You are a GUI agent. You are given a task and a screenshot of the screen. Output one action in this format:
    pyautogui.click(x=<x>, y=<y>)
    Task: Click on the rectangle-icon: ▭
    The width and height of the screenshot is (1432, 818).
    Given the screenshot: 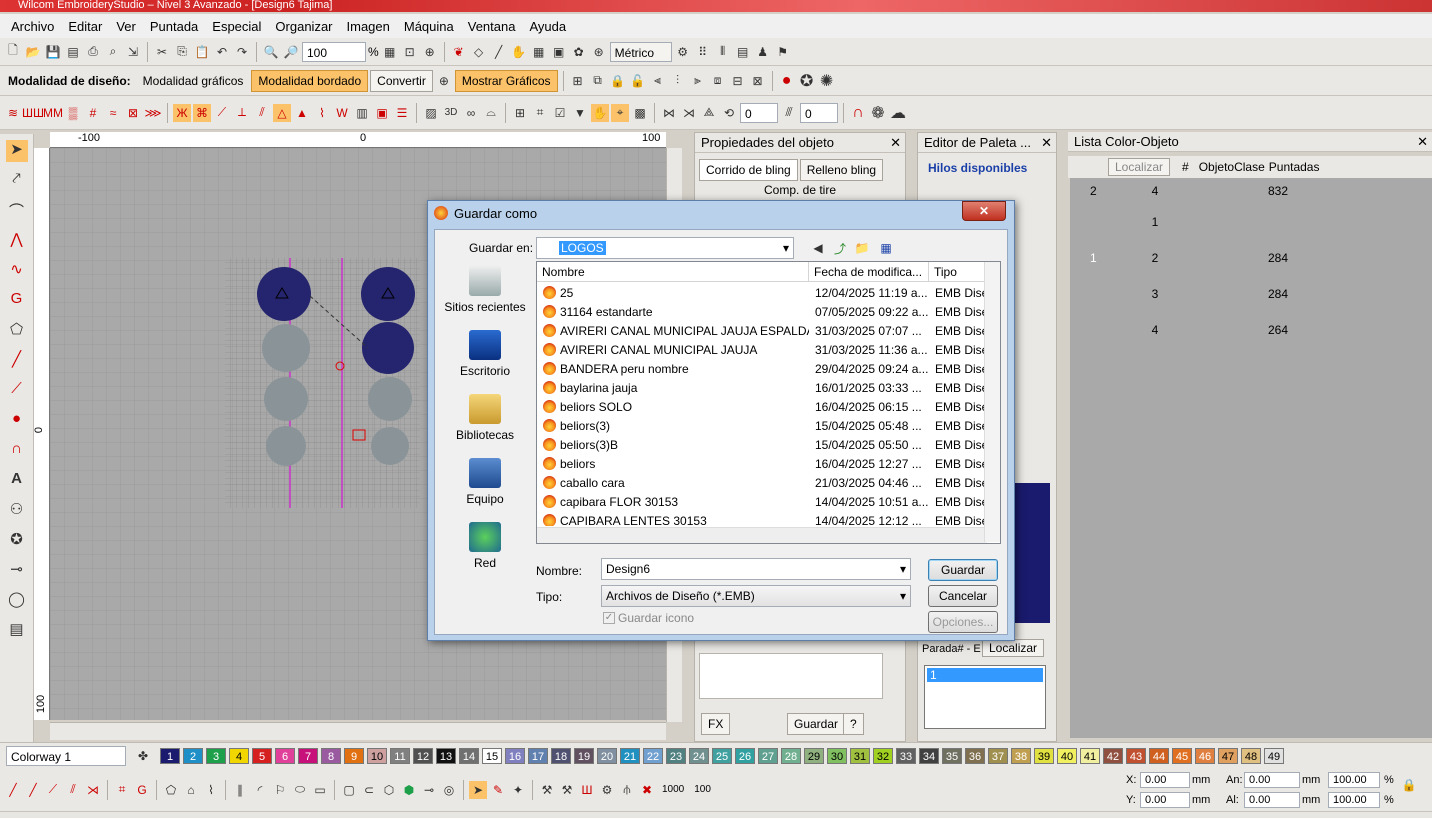 What is the action you would take?
    pyautogui.click(x=320, y=790)
    